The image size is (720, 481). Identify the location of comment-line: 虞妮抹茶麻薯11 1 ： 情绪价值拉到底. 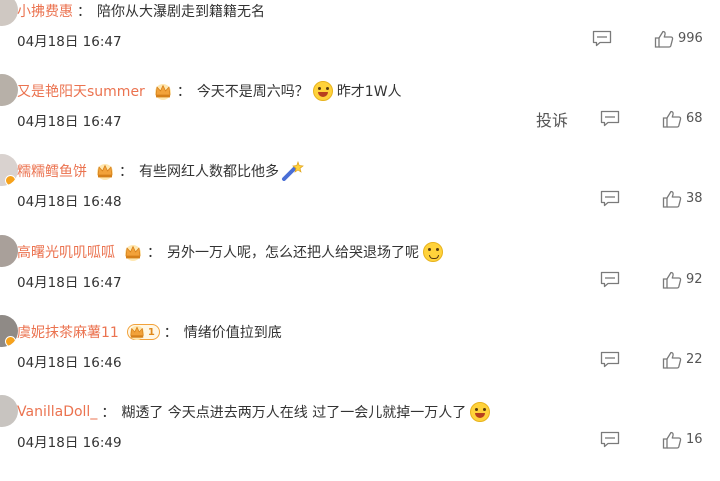
(149, 332).